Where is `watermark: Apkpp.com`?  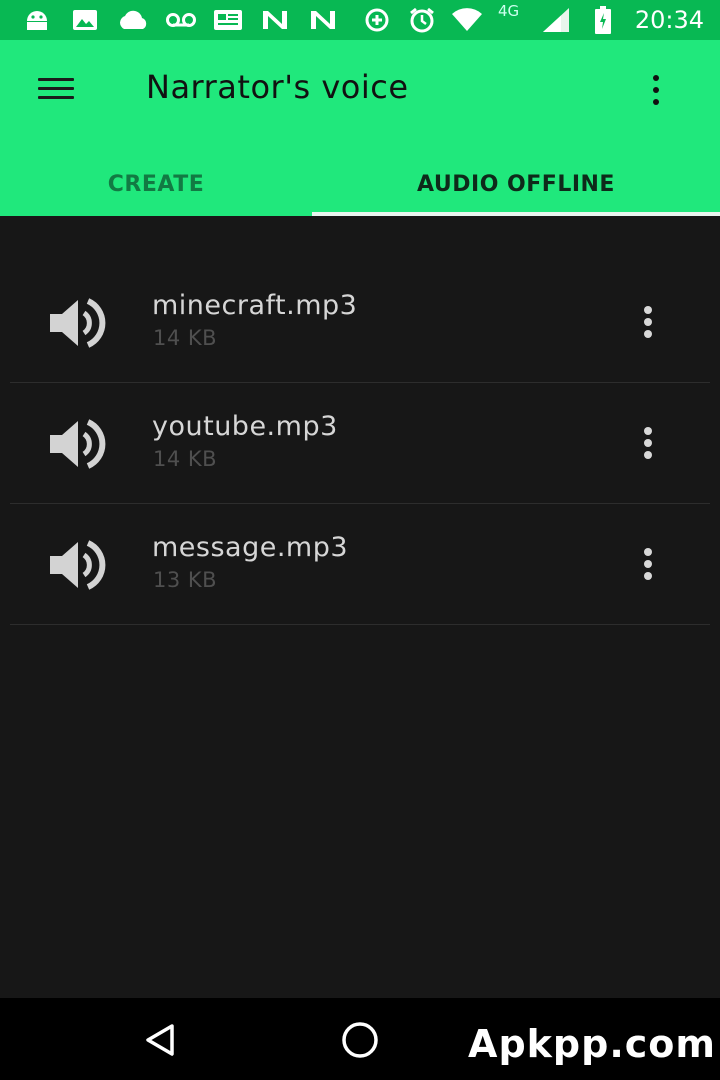 watermark: Apkpp.com is located at coordinates (592, 1044).